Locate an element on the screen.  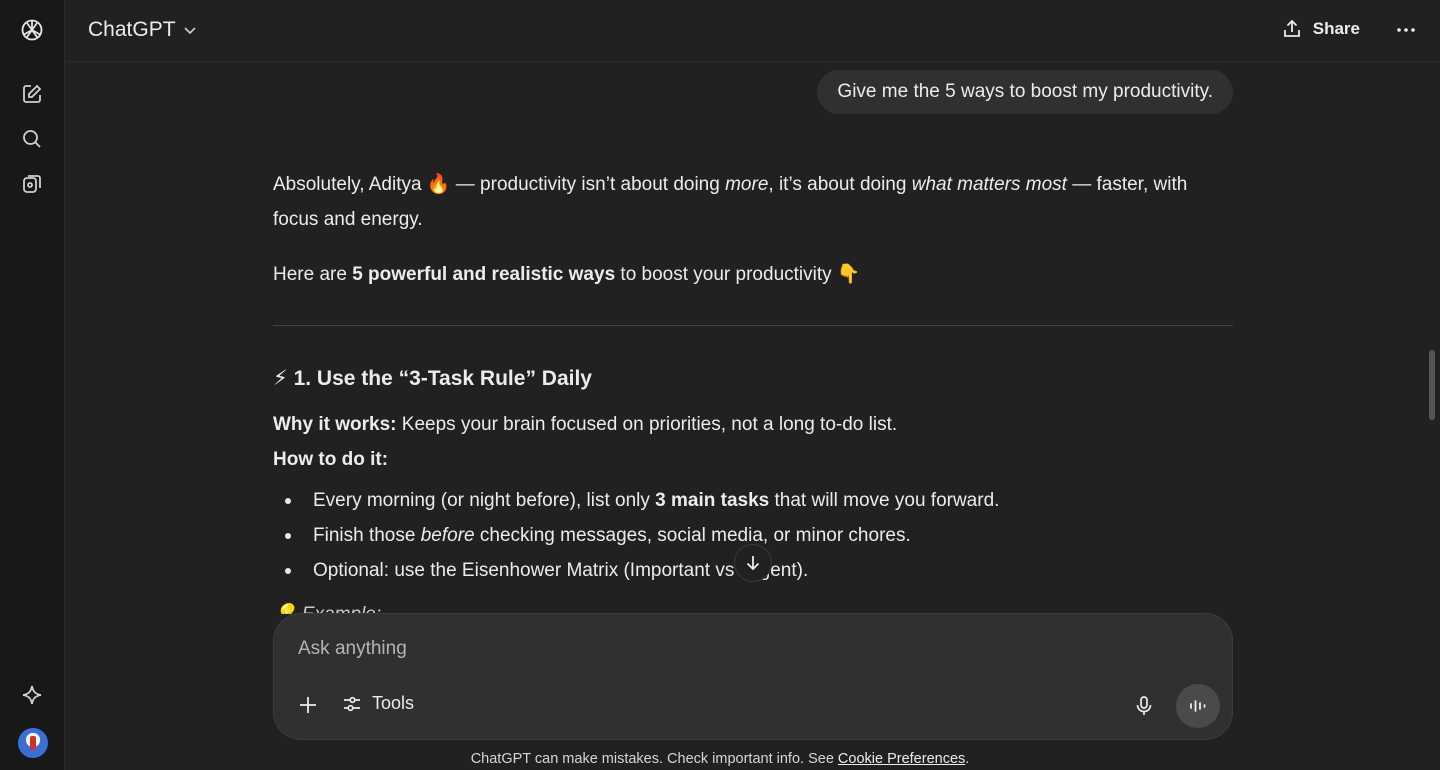
prompt-input is located at coordinates (698, 649).